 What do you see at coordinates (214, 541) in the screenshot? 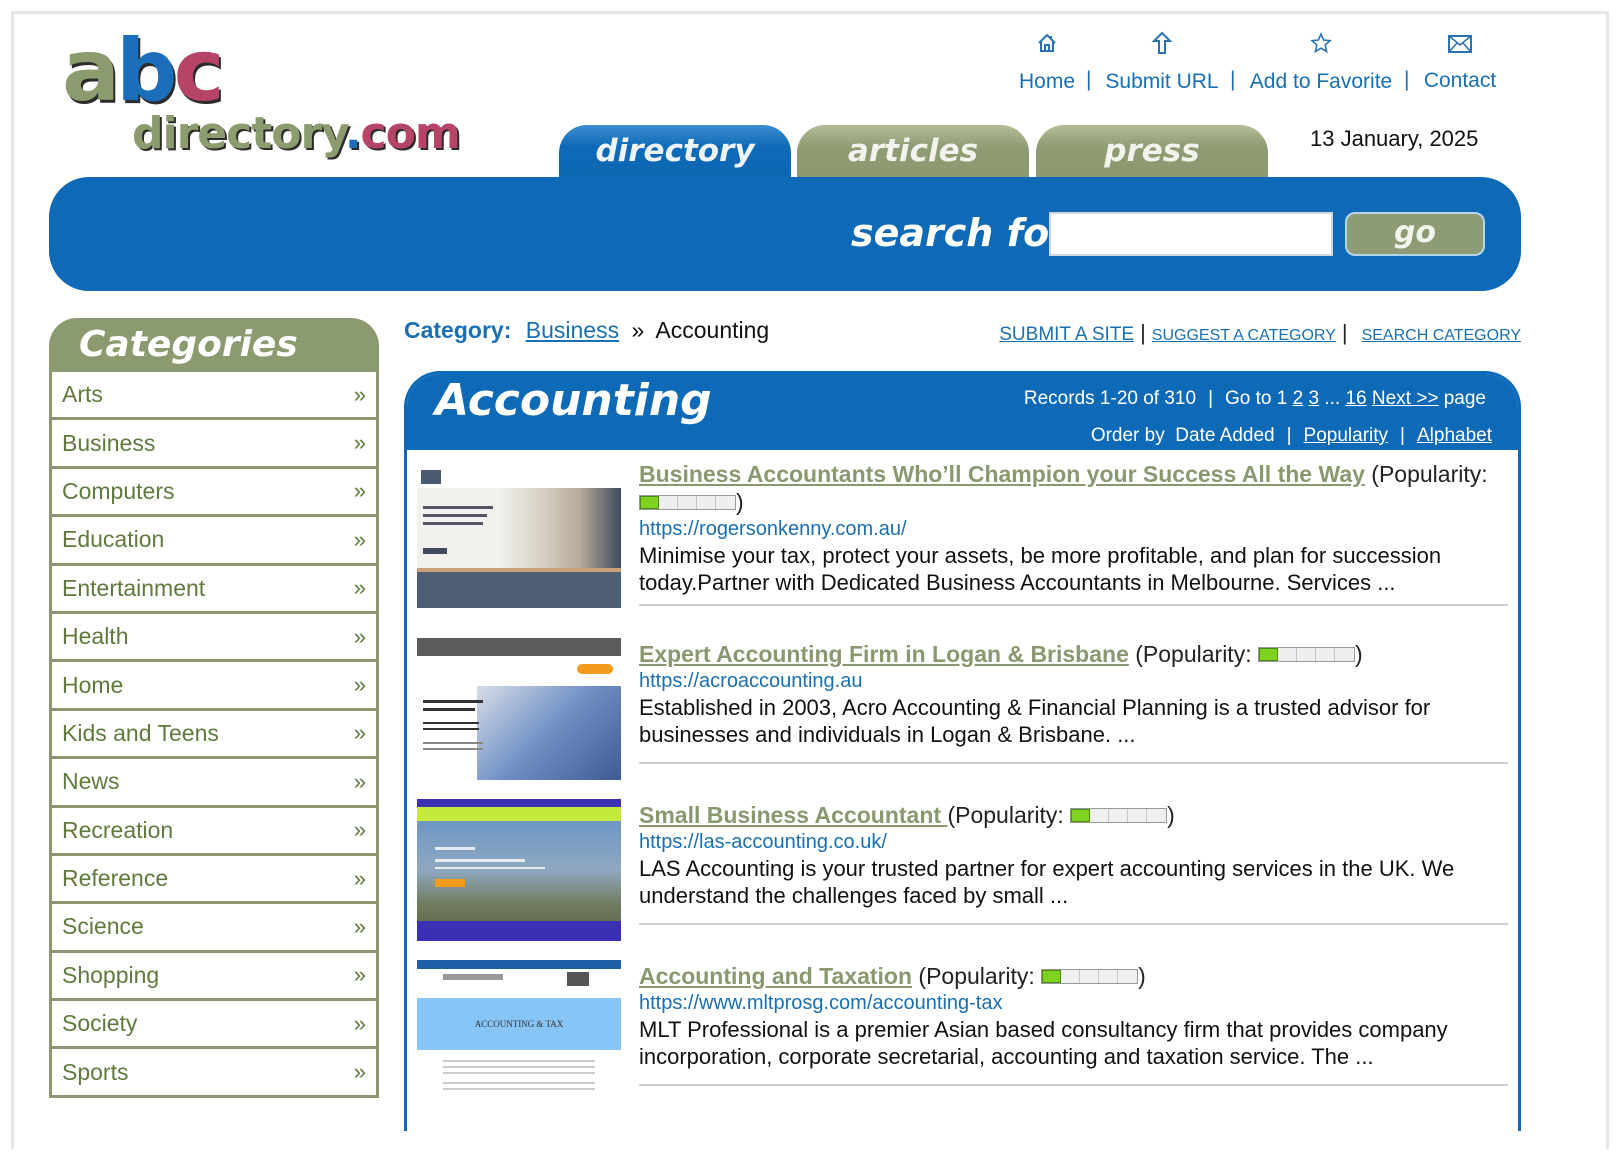
I see `sidebar-item-education: Education »` at bounding box center [214, 541].